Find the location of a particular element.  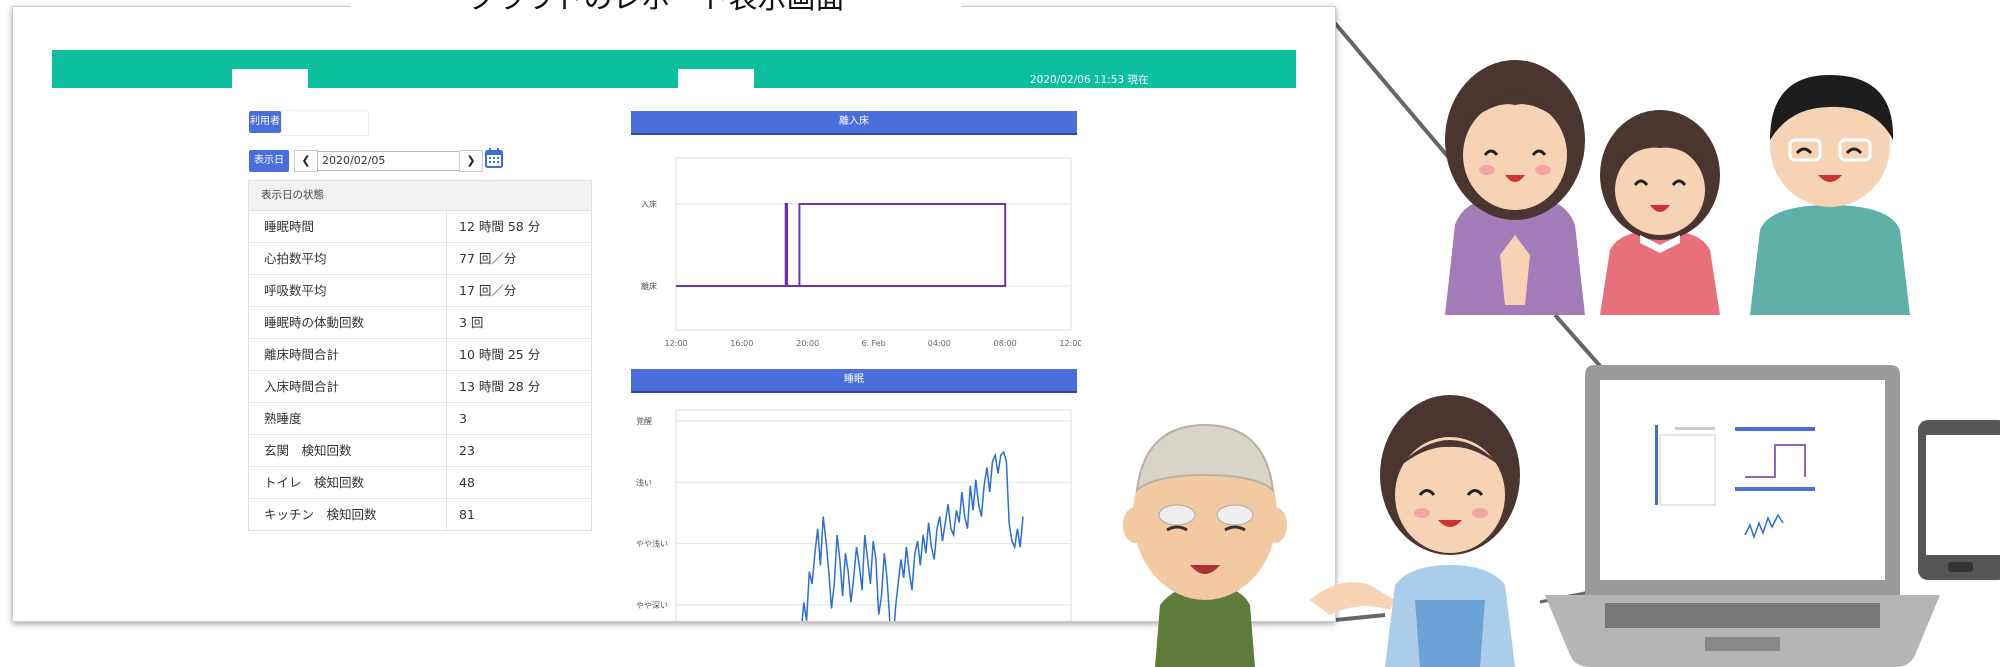

stats-row: 心拍数平均 77 回／分 is located at coordinates (420, 259).